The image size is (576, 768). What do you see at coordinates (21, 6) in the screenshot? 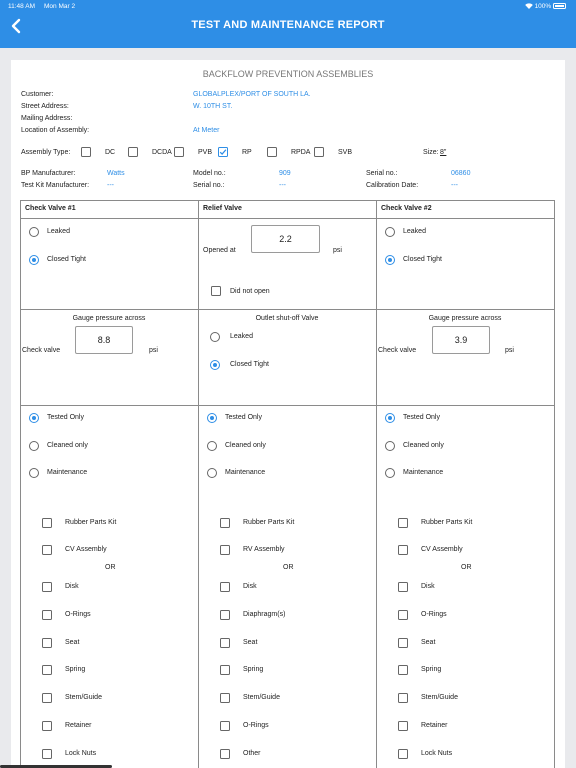
I see `status-time: 11:48 AM` at bounding box center [21, 6].